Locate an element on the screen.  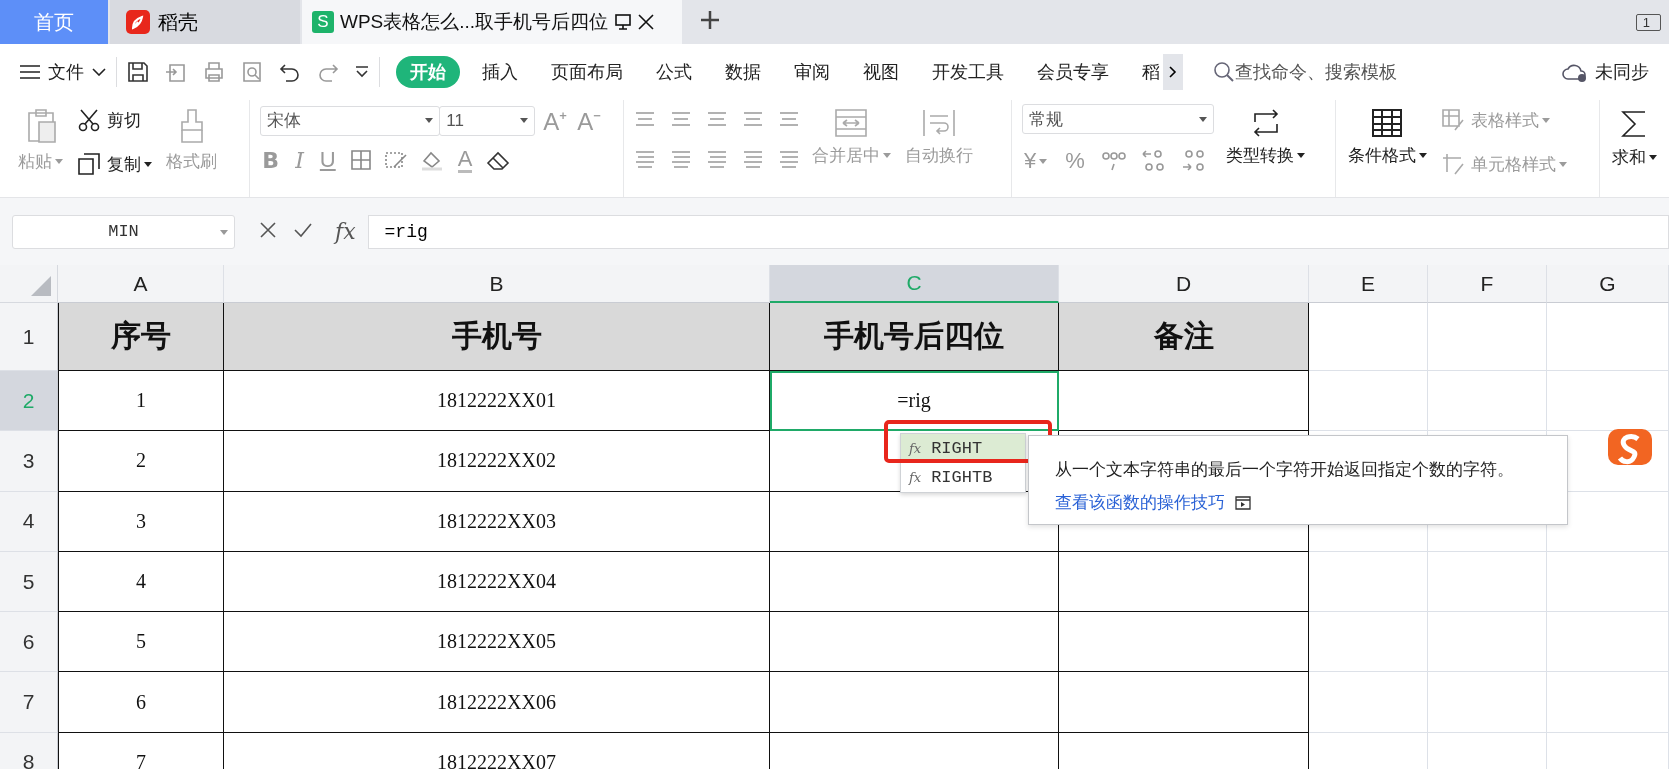
table-cell: 1812222XX02 is located at coordinates (497, 461).